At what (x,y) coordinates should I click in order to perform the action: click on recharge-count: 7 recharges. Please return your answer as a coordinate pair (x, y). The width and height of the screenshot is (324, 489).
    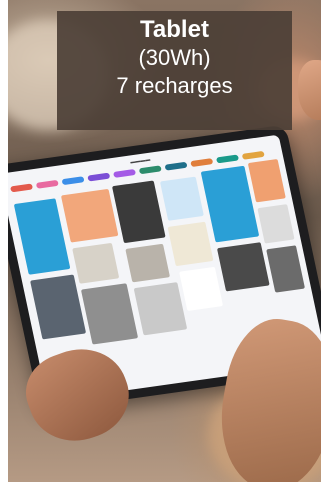
    Looking at the image, I should click on (174, 85).